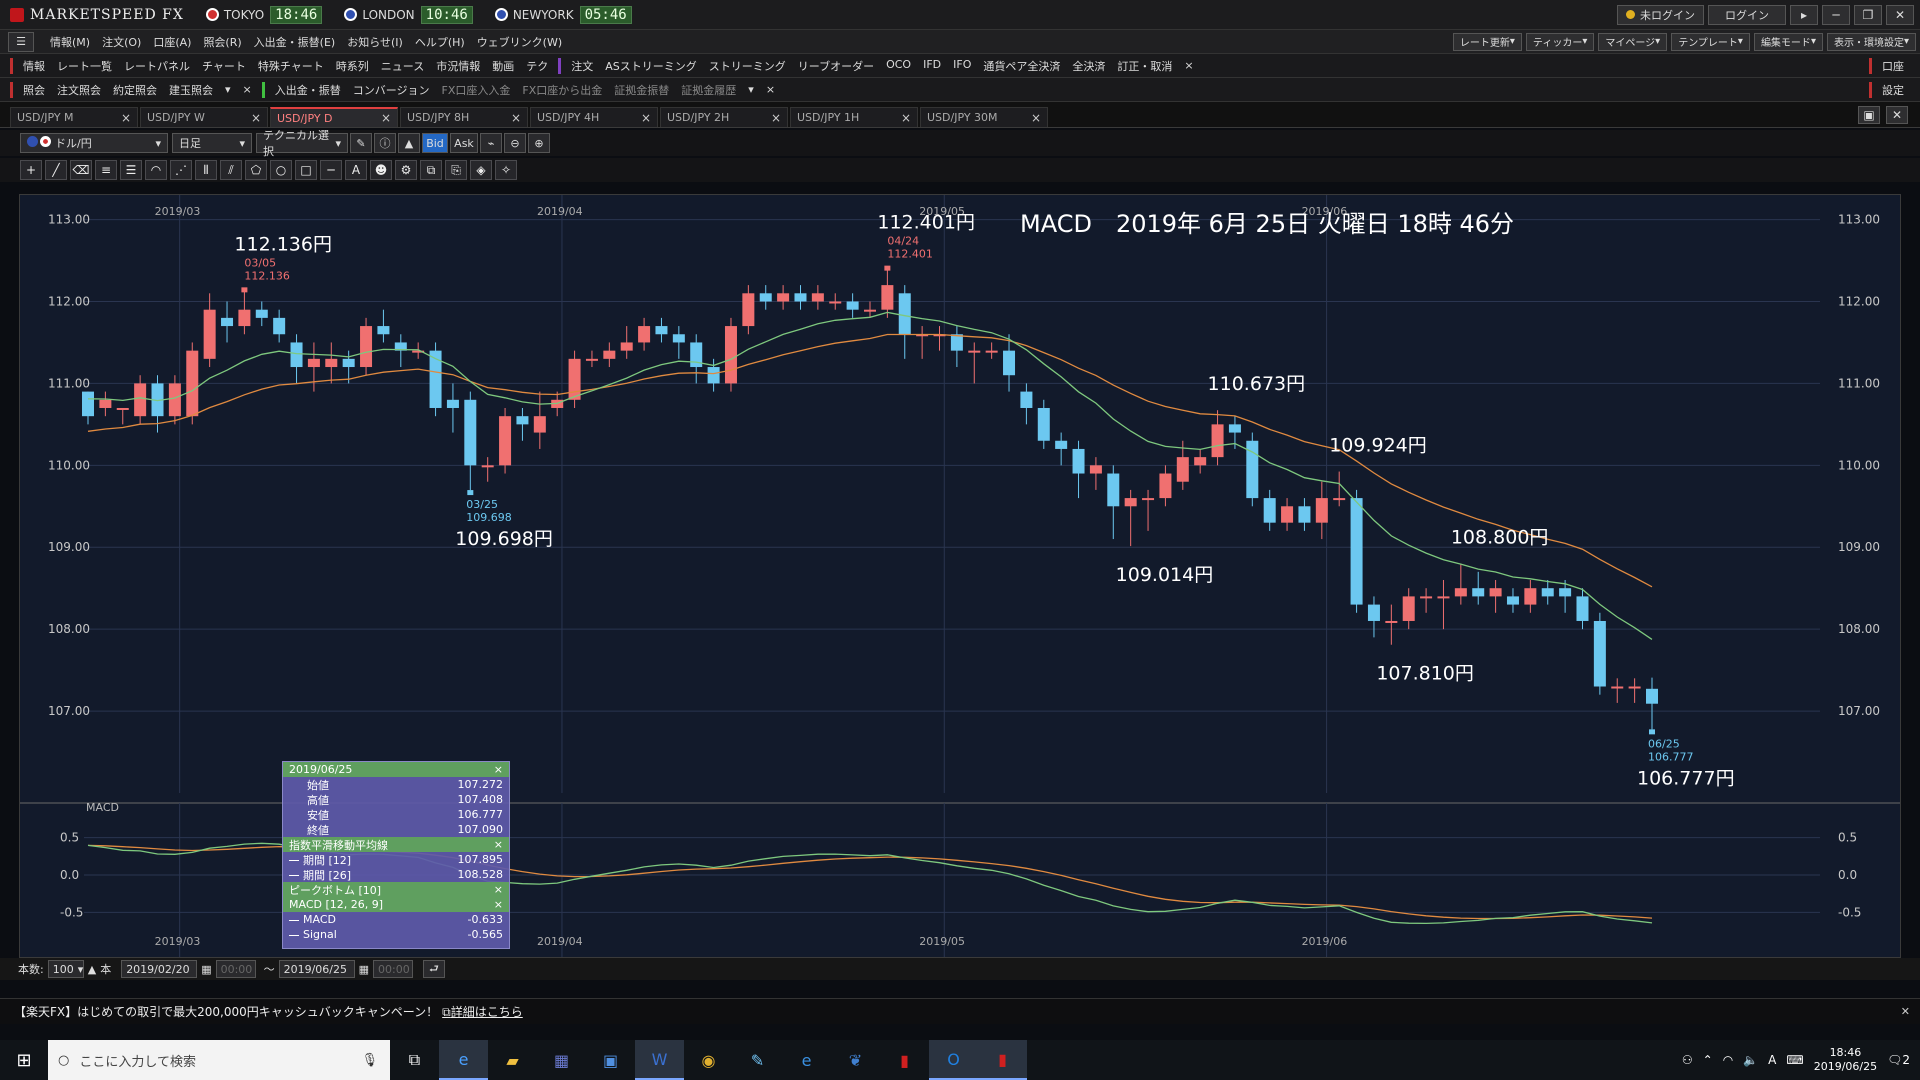 The height and width of the screenshot is (1080, 1920). Describe the element at coordinates (708, 1060) in the screenshot. I see `chrome-icon: ◉` at that location.